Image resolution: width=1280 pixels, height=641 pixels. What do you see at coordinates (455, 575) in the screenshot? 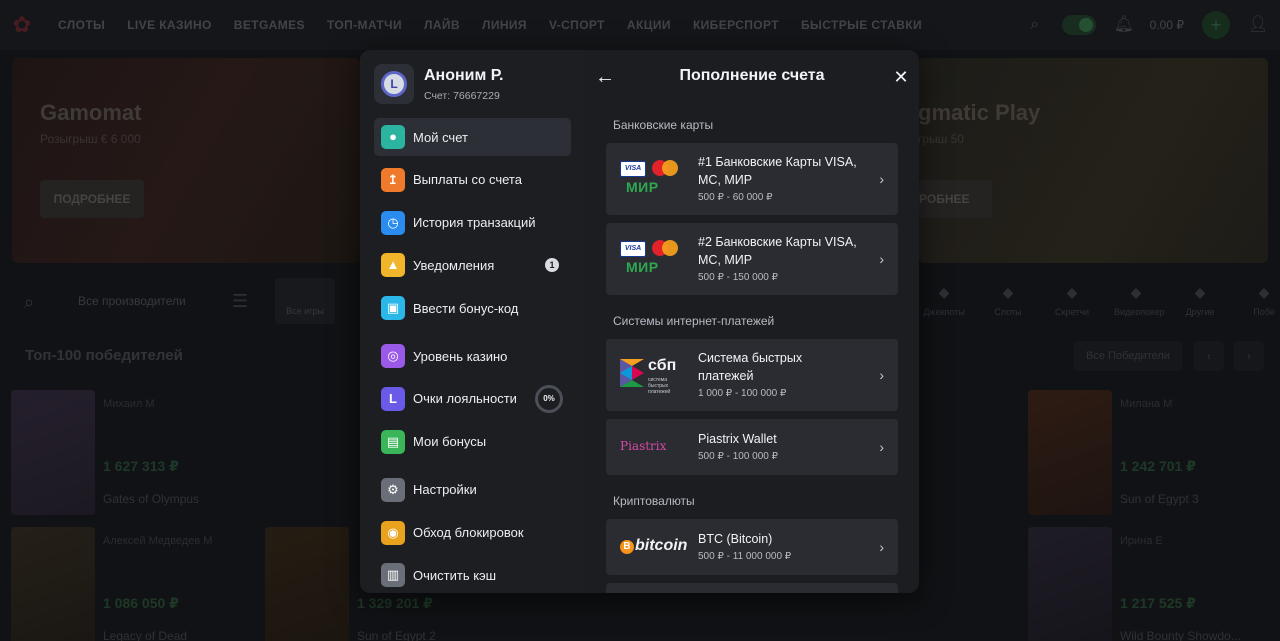
I see `menu-item-label: Очистить кэш` at bounding box center [455, 575].